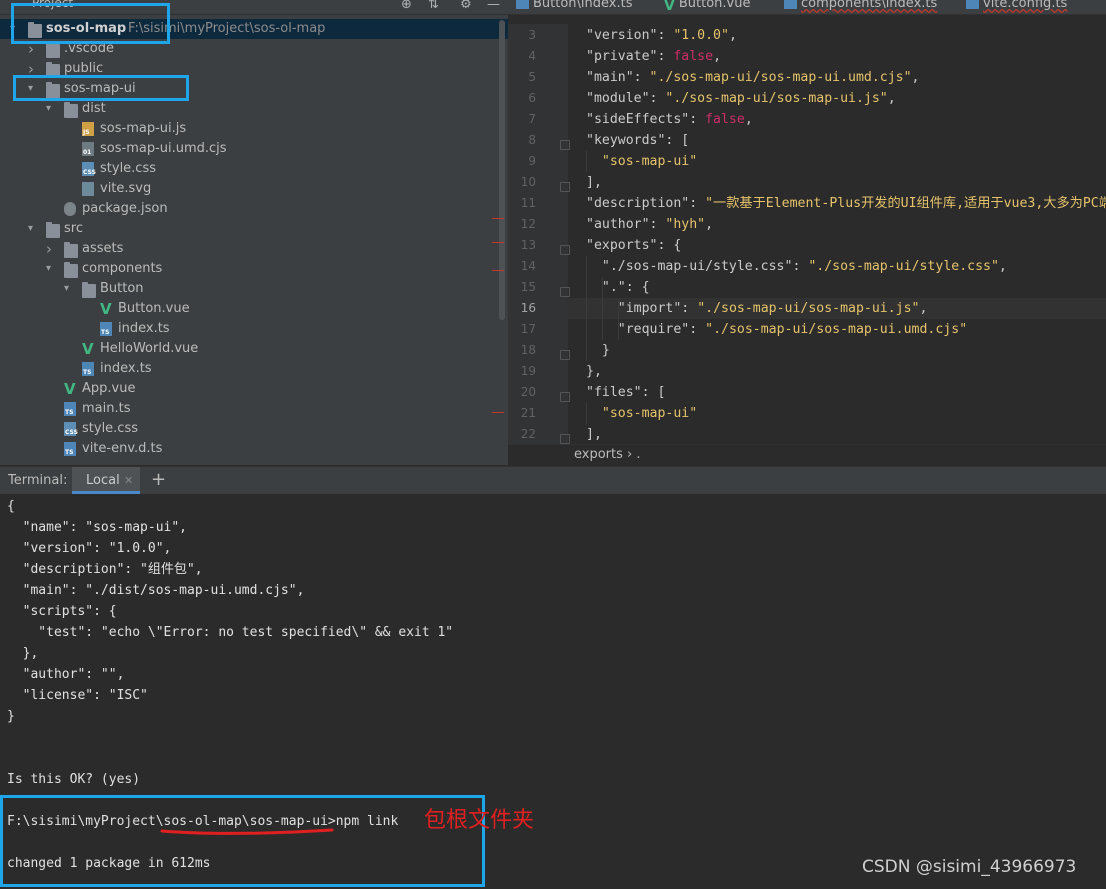  What do you see at coordinates (807, 454) in the screenshot?
I see `editor-breadcrumb: exports › .` at bounding box center [807, 454].